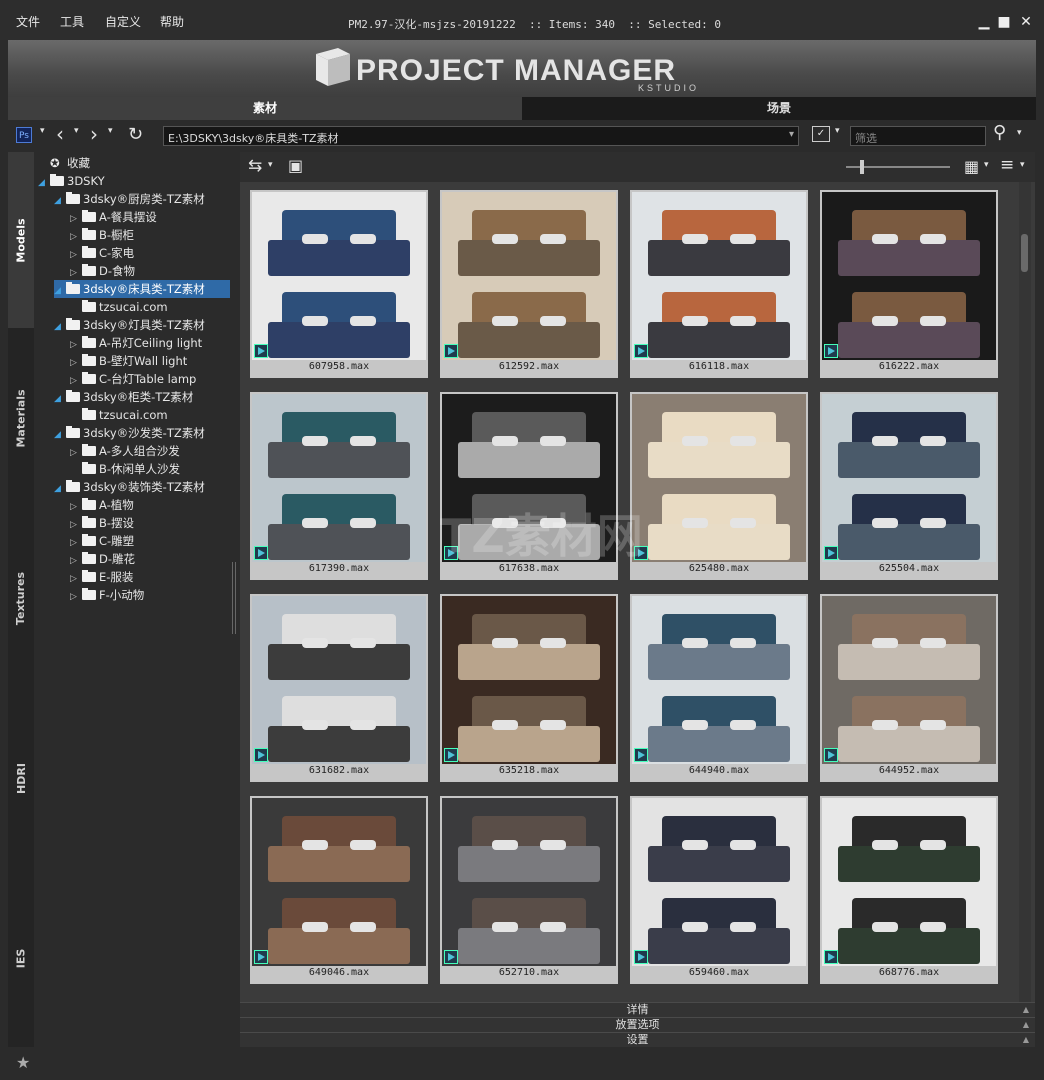 This screenshot has width=1044, height=1080. What do you see at coordinates (719, 284) in the screenshot?
I see `asset-card: 616118.max` at bounding box center [719, 284].